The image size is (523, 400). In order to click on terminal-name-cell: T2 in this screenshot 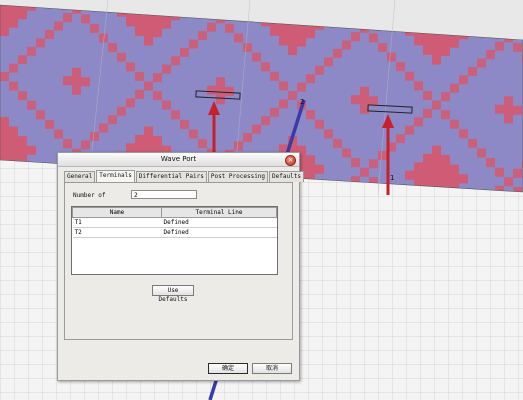, I will do `click(117, 232)`.